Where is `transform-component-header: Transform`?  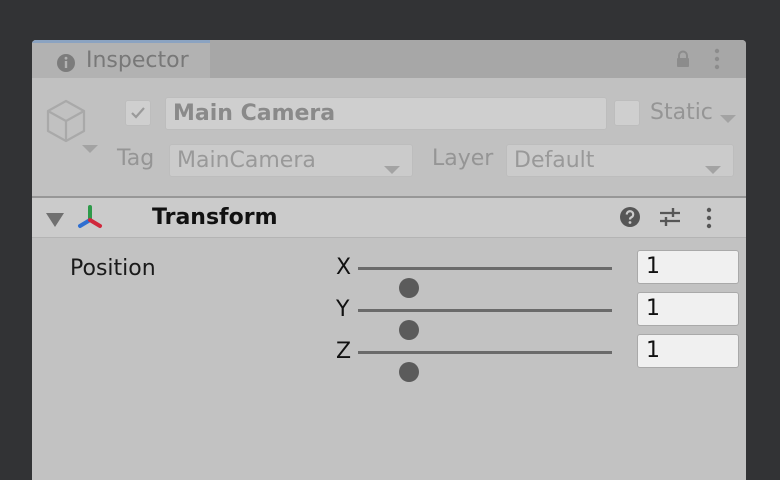
transform-component-header: Transform is located at coordinates (389, 218).